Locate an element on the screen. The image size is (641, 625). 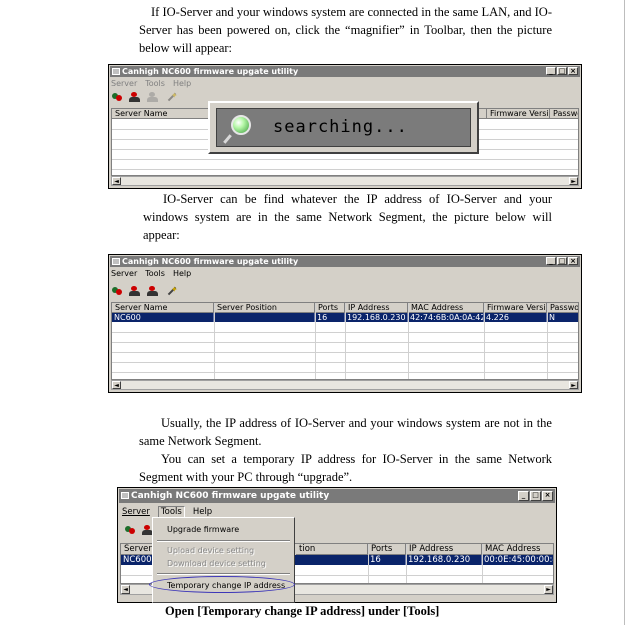
magnifier-icon is located at coordinates (241, 125).